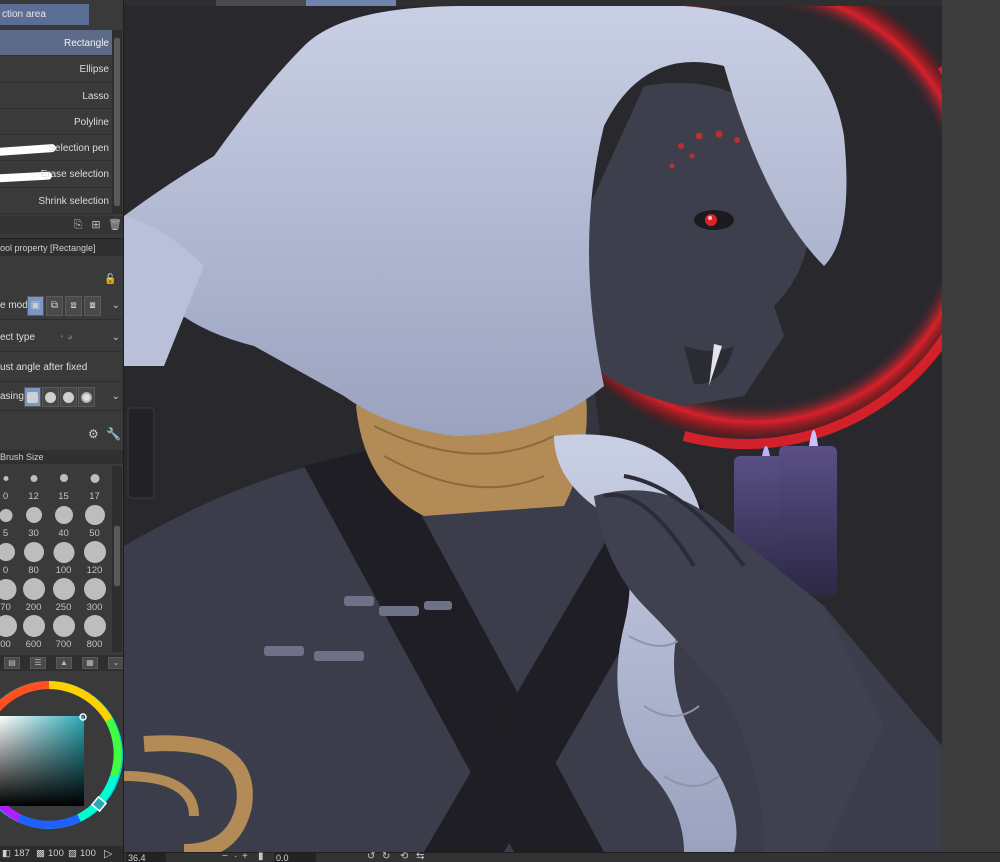  What do you see at coordinates (5, 644) in the screenshot?
I see `brush-size-value: 00` at bounding box center [5, 644].